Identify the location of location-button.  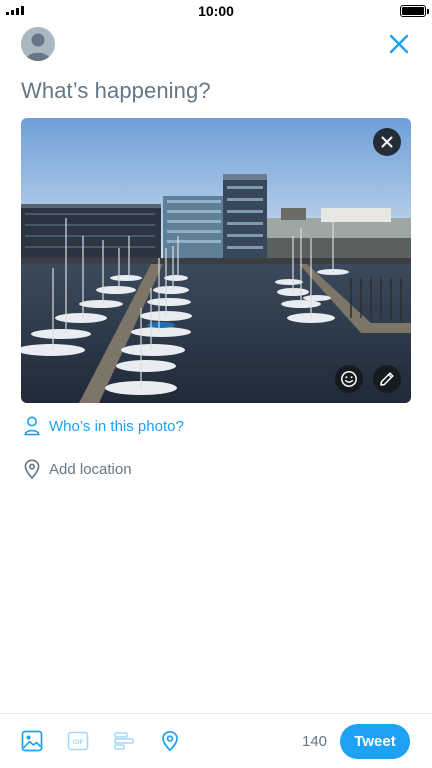
(171, 742).